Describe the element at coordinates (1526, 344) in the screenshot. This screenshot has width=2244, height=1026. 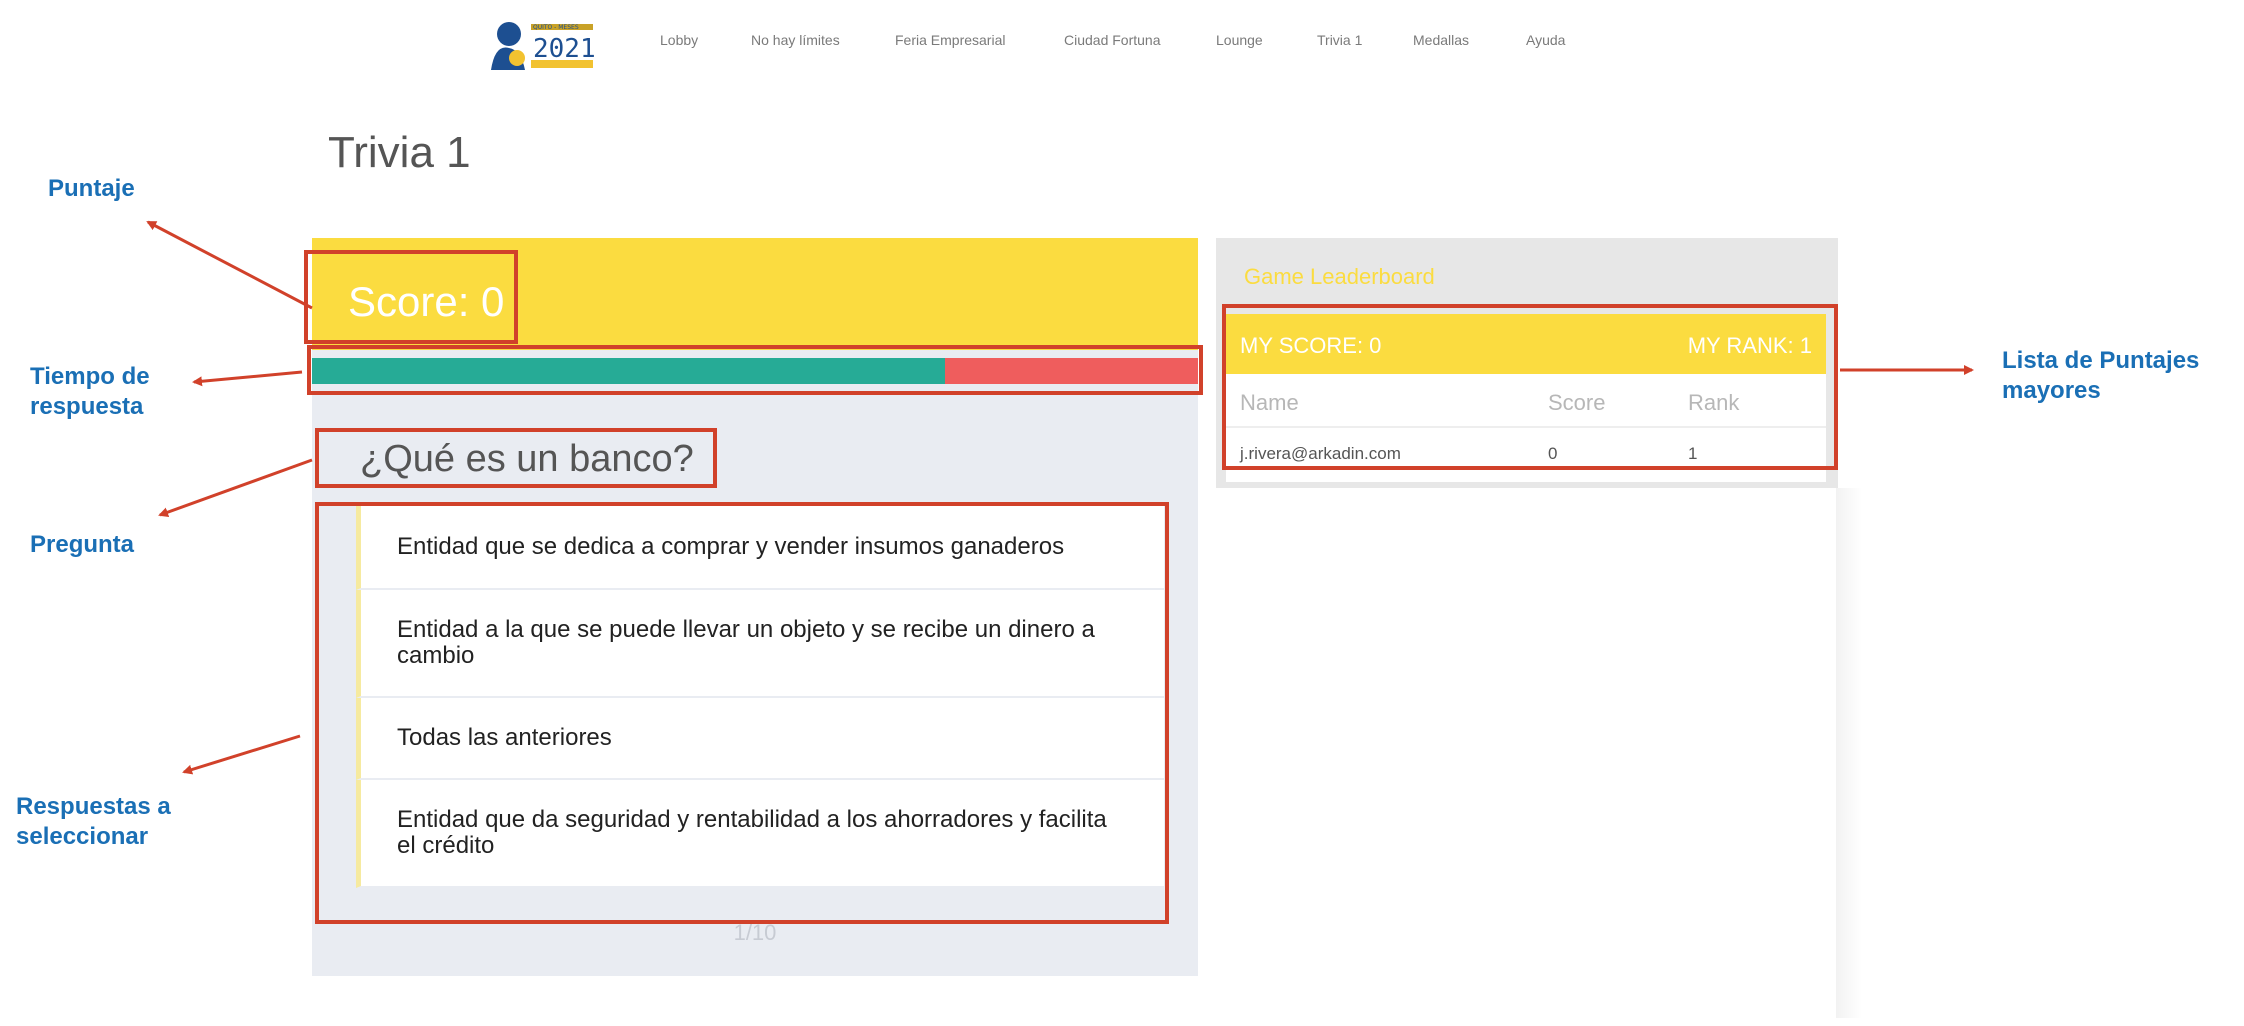
I see `my-score-bar: MY SCORE: 0 MY RANK: 1` at that location.